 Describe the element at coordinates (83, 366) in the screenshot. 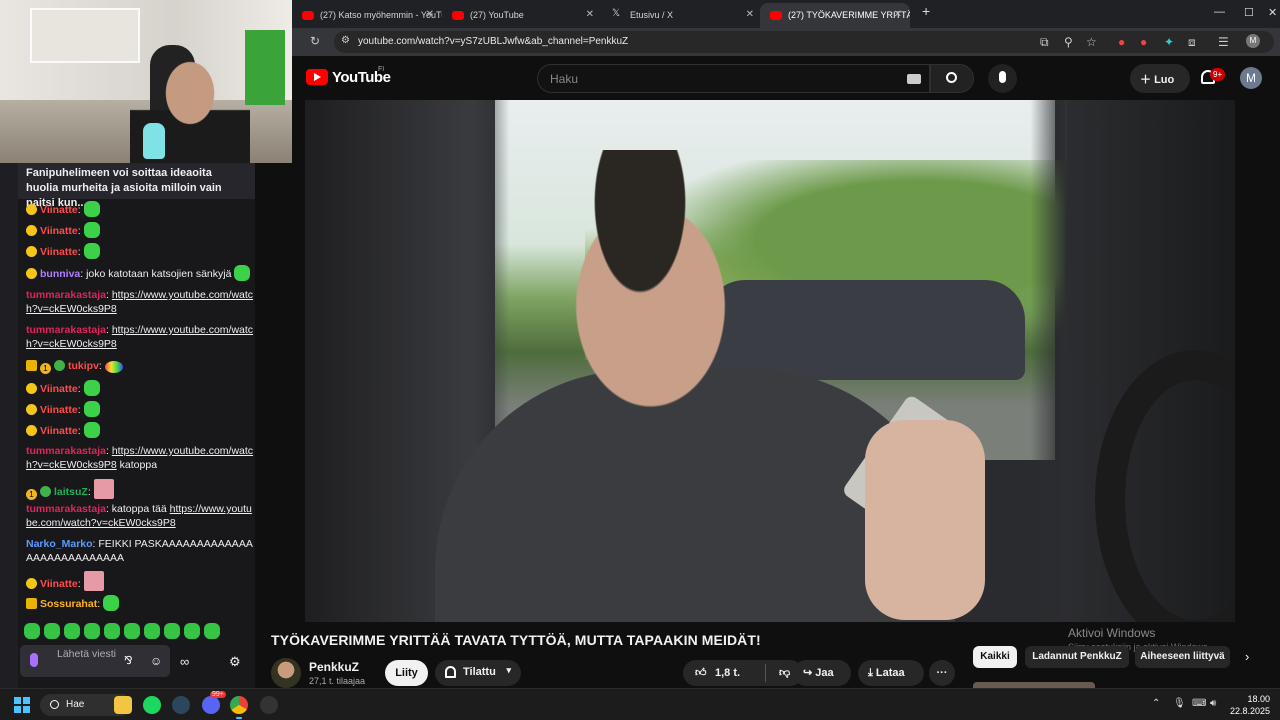

I see `chat-username: tukipv` at that location.